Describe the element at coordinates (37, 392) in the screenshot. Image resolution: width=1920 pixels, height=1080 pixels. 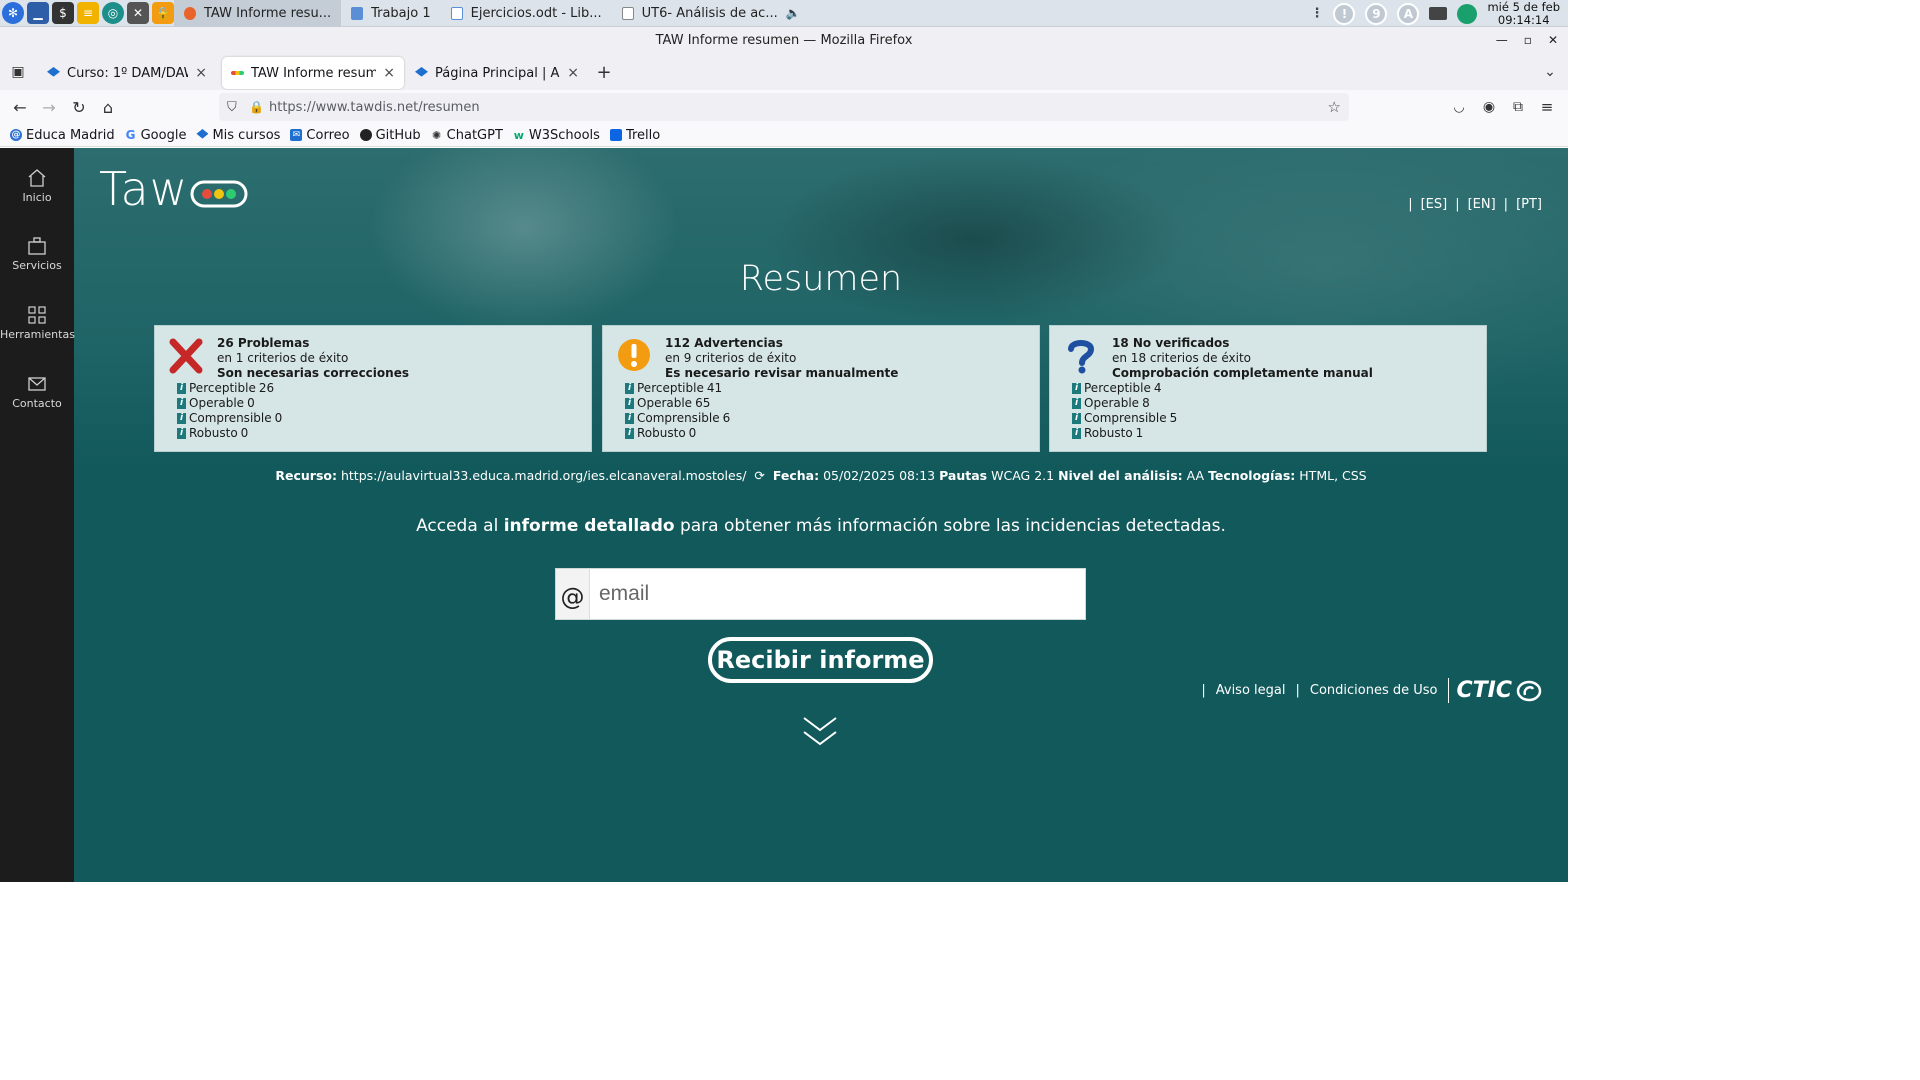
I see `sidenav-contacto: Contacto` at that location.